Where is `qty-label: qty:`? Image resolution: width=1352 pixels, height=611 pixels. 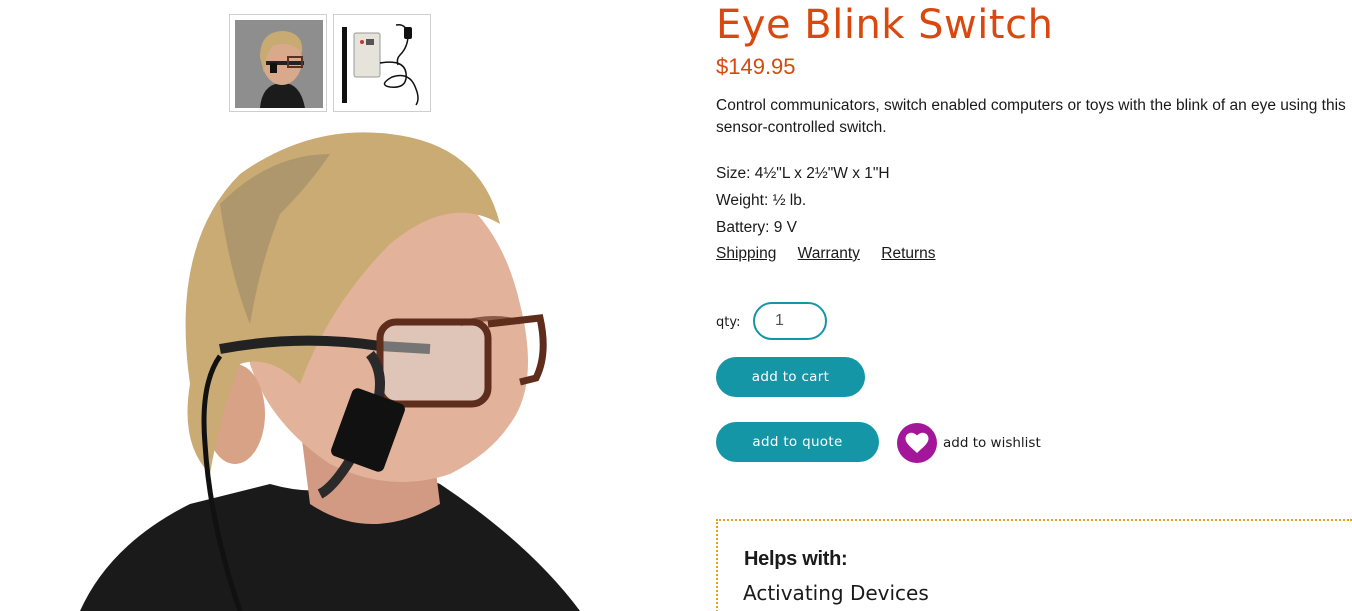 qty-label: qty: is located at coordinates (728, 322).